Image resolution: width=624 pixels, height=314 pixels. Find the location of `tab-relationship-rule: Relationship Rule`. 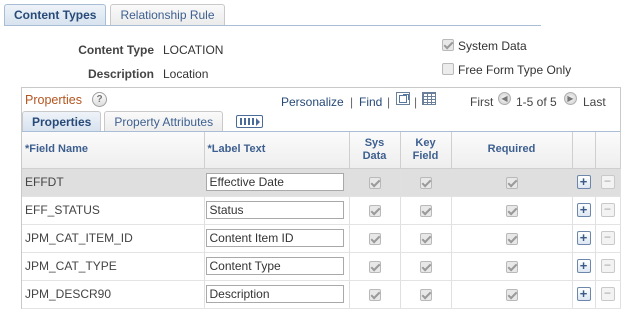

tab-relationship-rule: Relationship Rule is located at coordinates (167, 15).